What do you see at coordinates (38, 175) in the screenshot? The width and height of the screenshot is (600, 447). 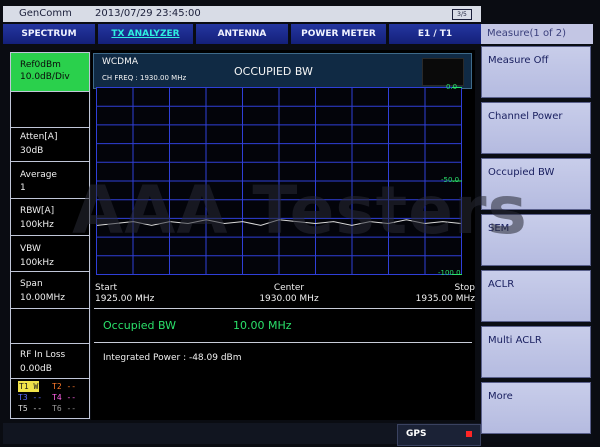 I see `average-label: Average` at bounding box center [38, 175].